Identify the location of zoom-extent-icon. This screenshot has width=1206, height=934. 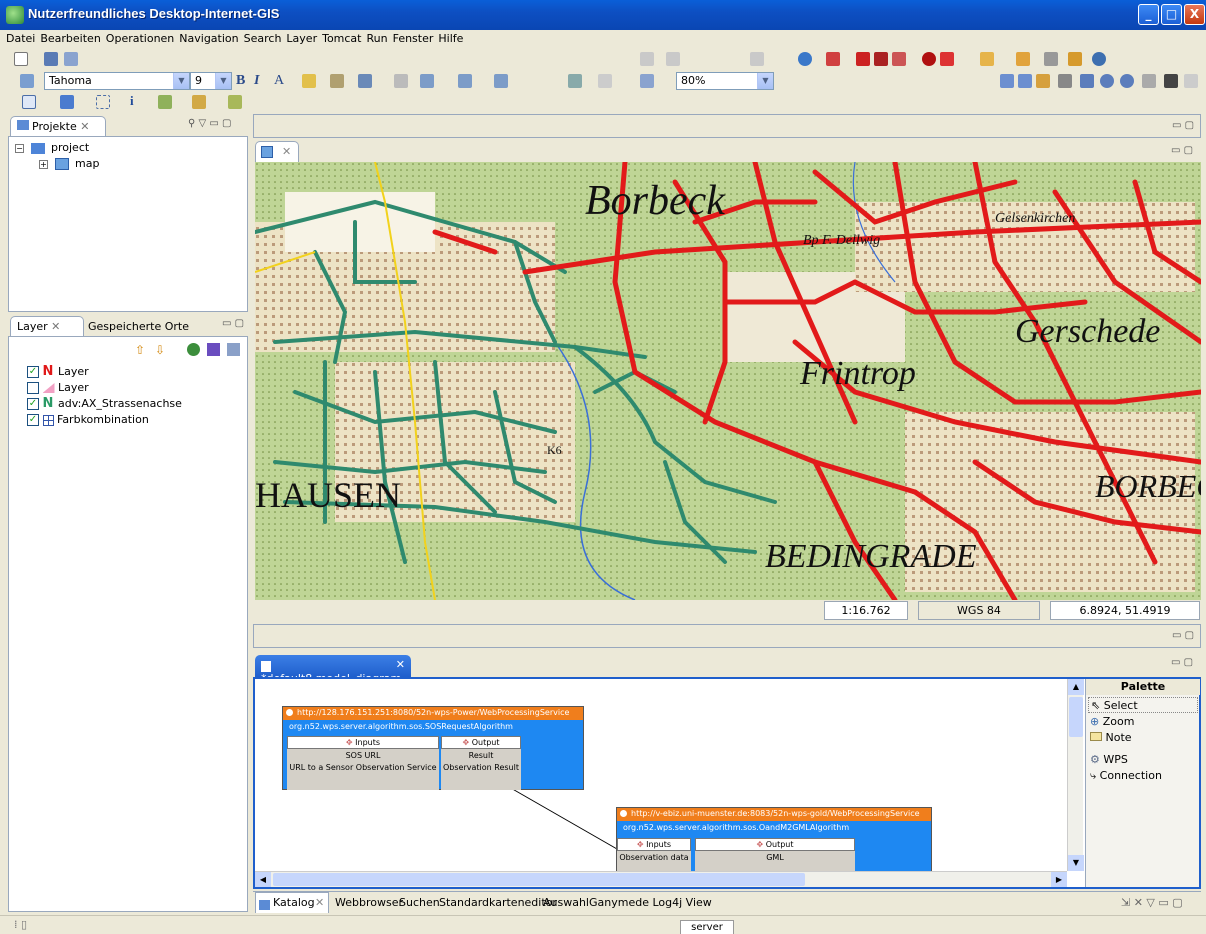
(1087, 81).